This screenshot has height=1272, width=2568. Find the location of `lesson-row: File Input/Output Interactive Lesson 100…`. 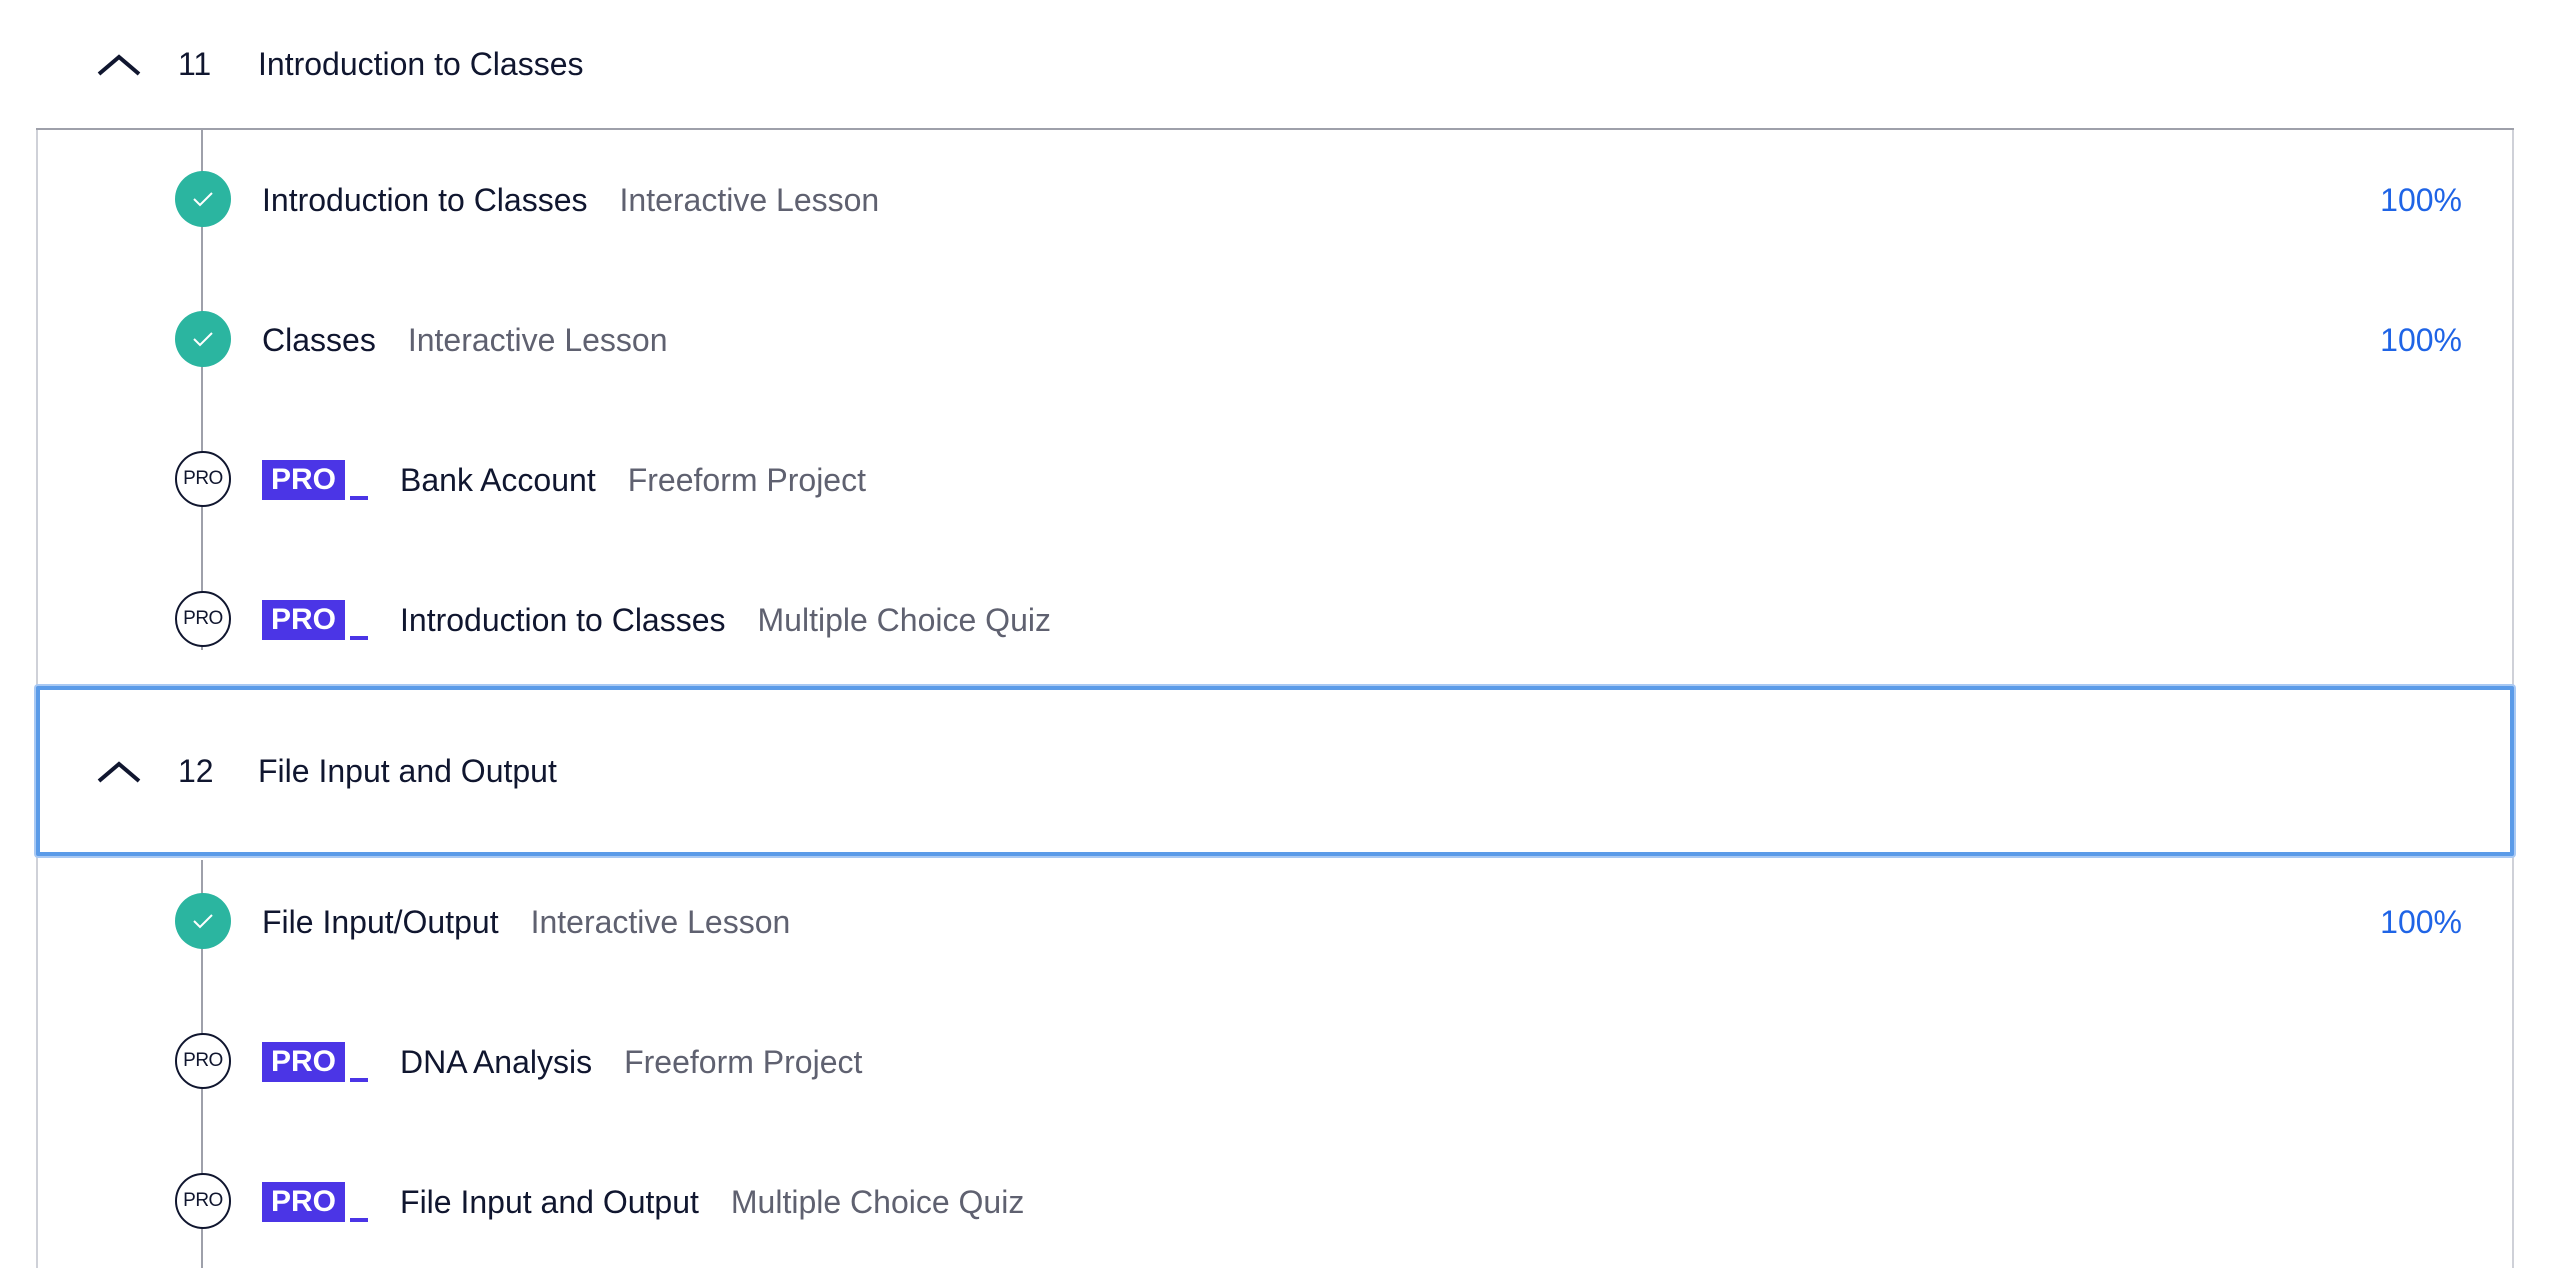

lesson-row: File Input/Output Interactive Lesson 100… is located at coordinates (1275, 922).